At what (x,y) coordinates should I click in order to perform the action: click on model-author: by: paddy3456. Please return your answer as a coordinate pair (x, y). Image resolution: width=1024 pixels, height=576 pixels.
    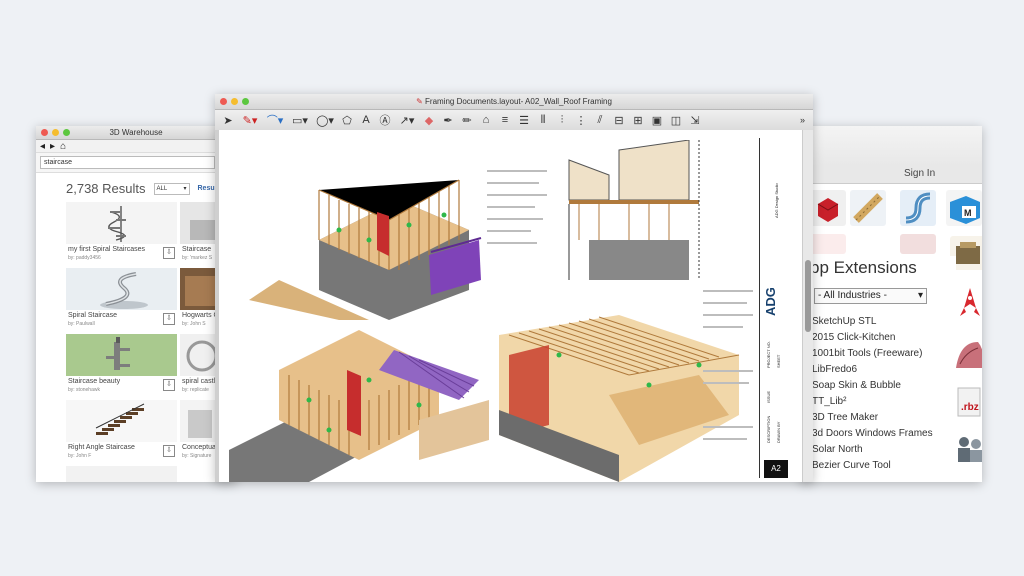
    Looking at the image, I should click on (84, 258).